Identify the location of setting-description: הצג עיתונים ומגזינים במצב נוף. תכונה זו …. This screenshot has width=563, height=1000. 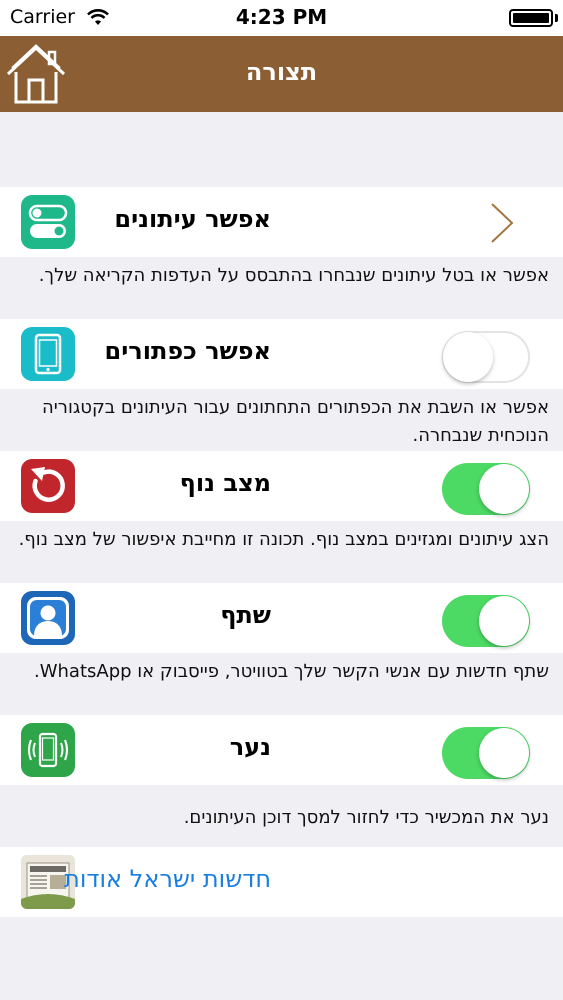
(283, 539).